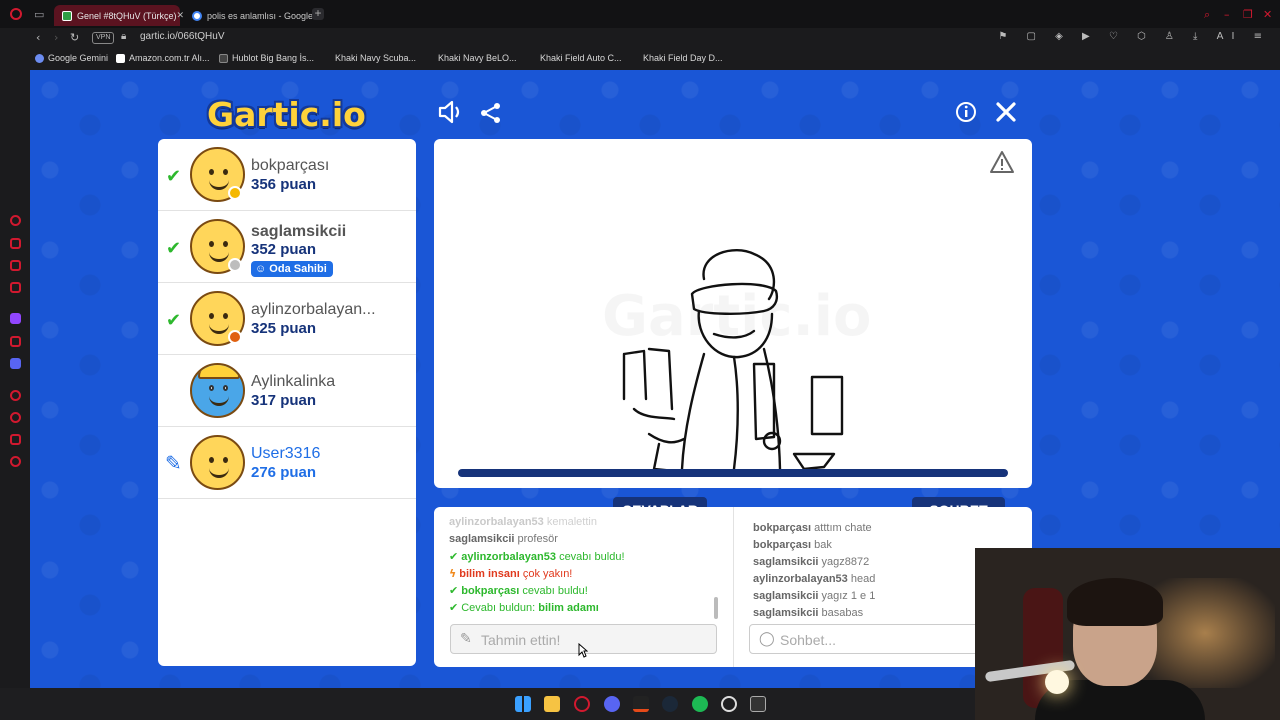 This screenshot has height=720, width=1280. Describe the element at coordinates (15, 265) in the screenshot. I see `wallet-icon` at that location.